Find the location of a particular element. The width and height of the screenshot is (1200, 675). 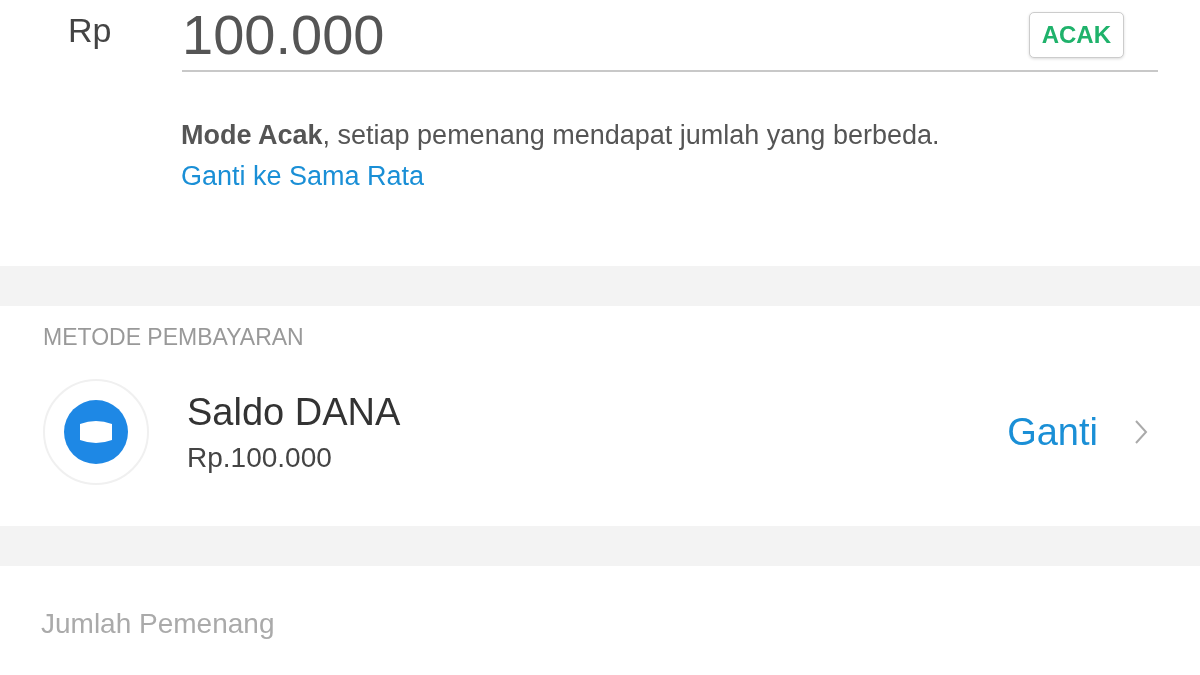

switch-mode-link: Ganti ke Sama Rata is located at coordinates (303, 176).